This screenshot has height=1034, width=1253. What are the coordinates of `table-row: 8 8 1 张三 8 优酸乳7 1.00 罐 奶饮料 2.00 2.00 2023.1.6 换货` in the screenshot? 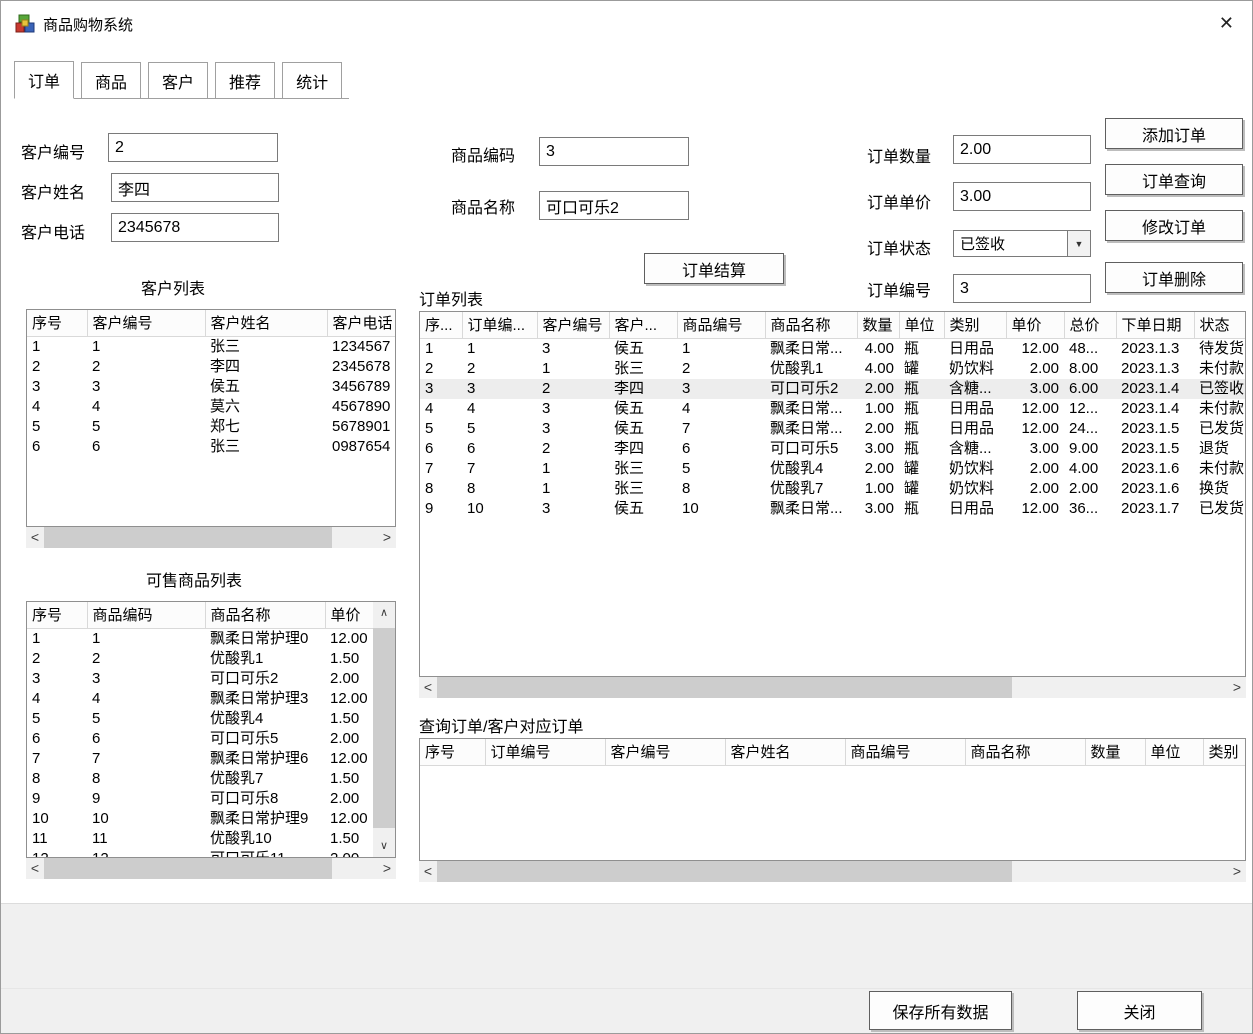 It's located at (832, 489).